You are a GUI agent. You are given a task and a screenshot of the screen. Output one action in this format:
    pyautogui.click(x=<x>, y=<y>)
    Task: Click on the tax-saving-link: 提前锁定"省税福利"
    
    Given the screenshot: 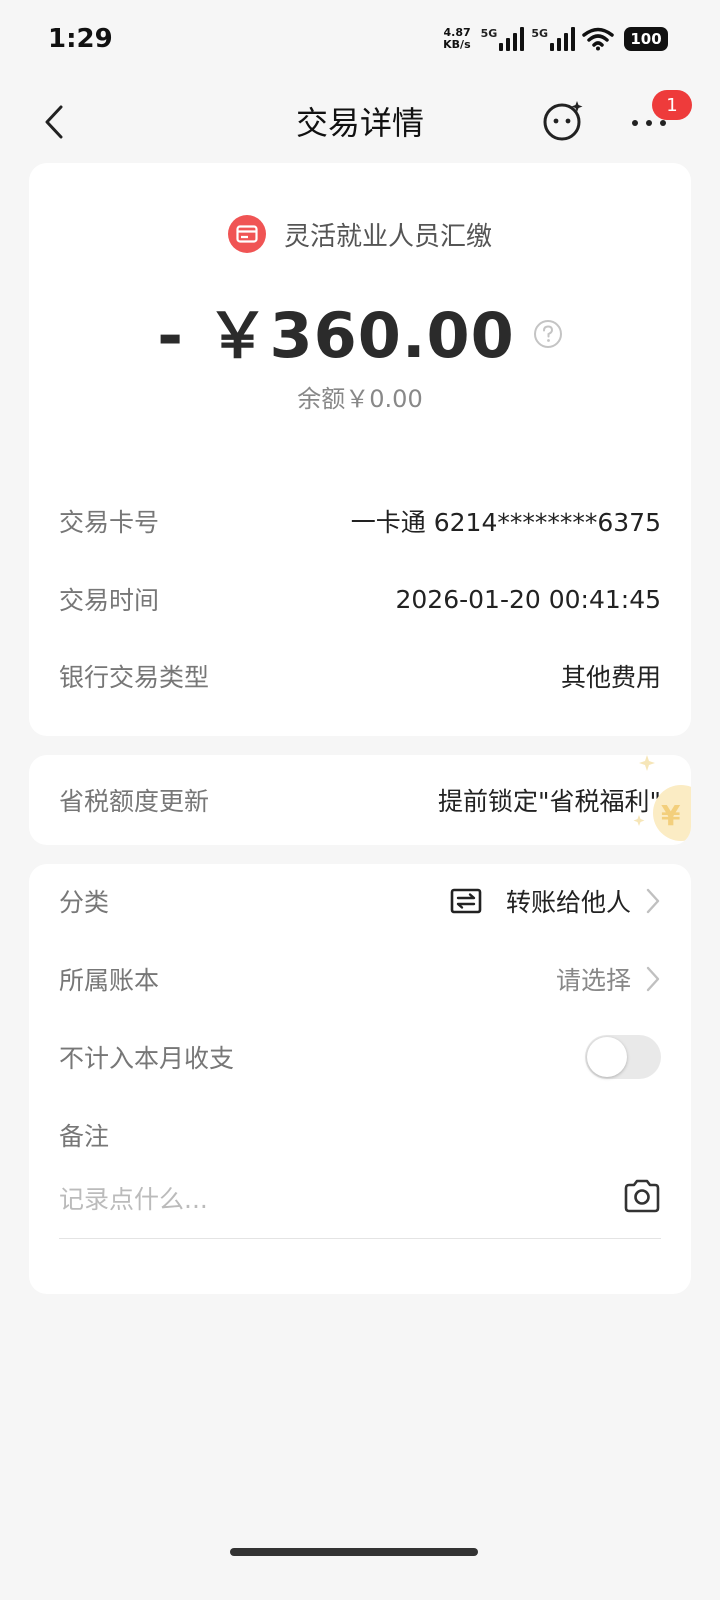 What is the action you would take?
    pyautogui.click(x=549, y=800)
    